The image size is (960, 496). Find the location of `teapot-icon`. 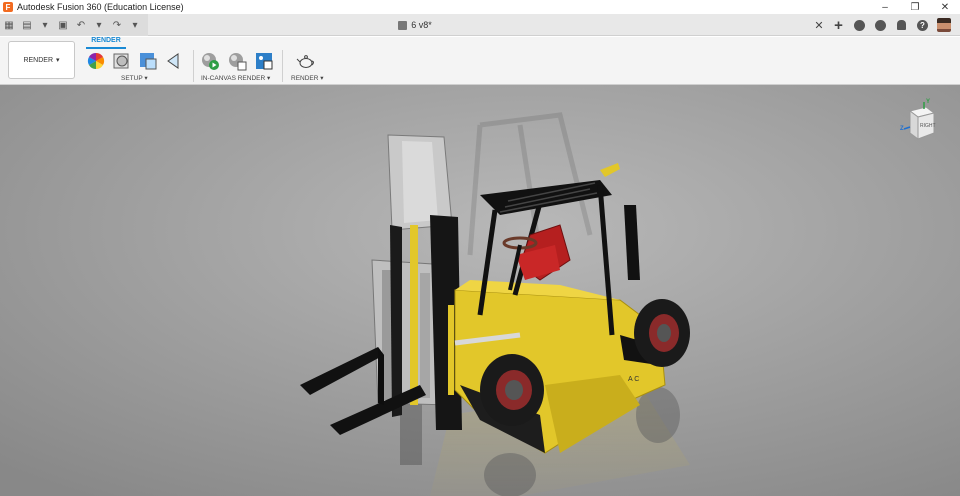

teapot-icon is located at coordinates (305, 61).